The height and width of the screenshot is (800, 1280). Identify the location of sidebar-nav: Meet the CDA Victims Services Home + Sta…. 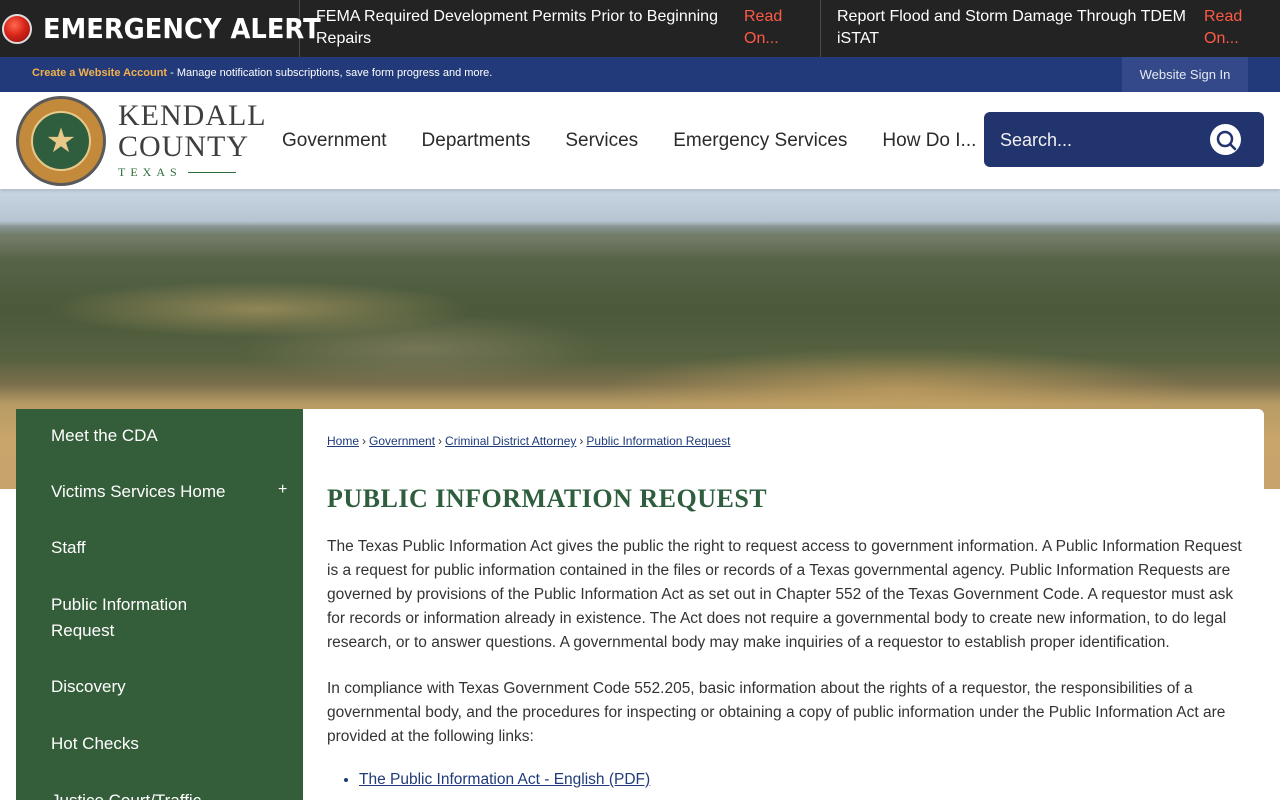
(159, 604).